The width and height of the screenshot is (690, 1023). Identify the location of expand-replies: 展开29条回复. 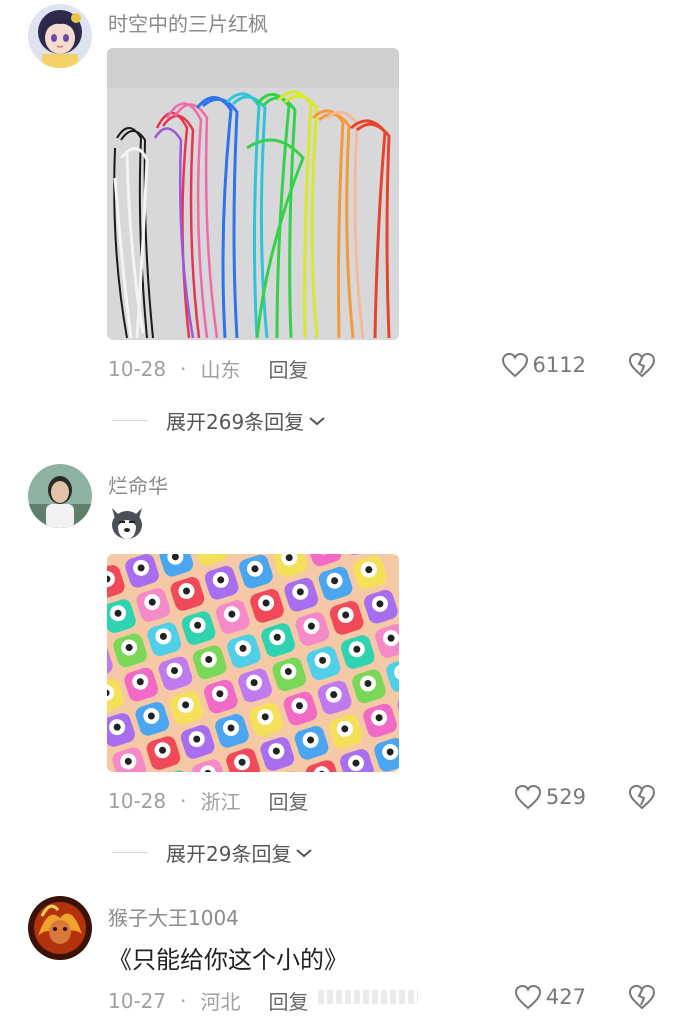
(212, 852).